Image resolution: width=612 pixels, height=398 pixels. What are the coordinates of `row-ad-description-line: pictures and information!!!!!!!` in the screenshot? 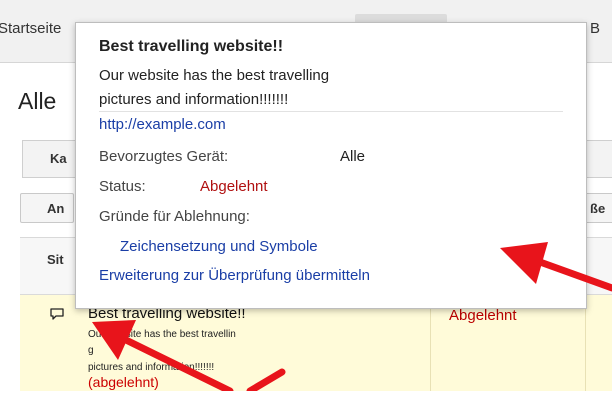 It's located at (151, 367).